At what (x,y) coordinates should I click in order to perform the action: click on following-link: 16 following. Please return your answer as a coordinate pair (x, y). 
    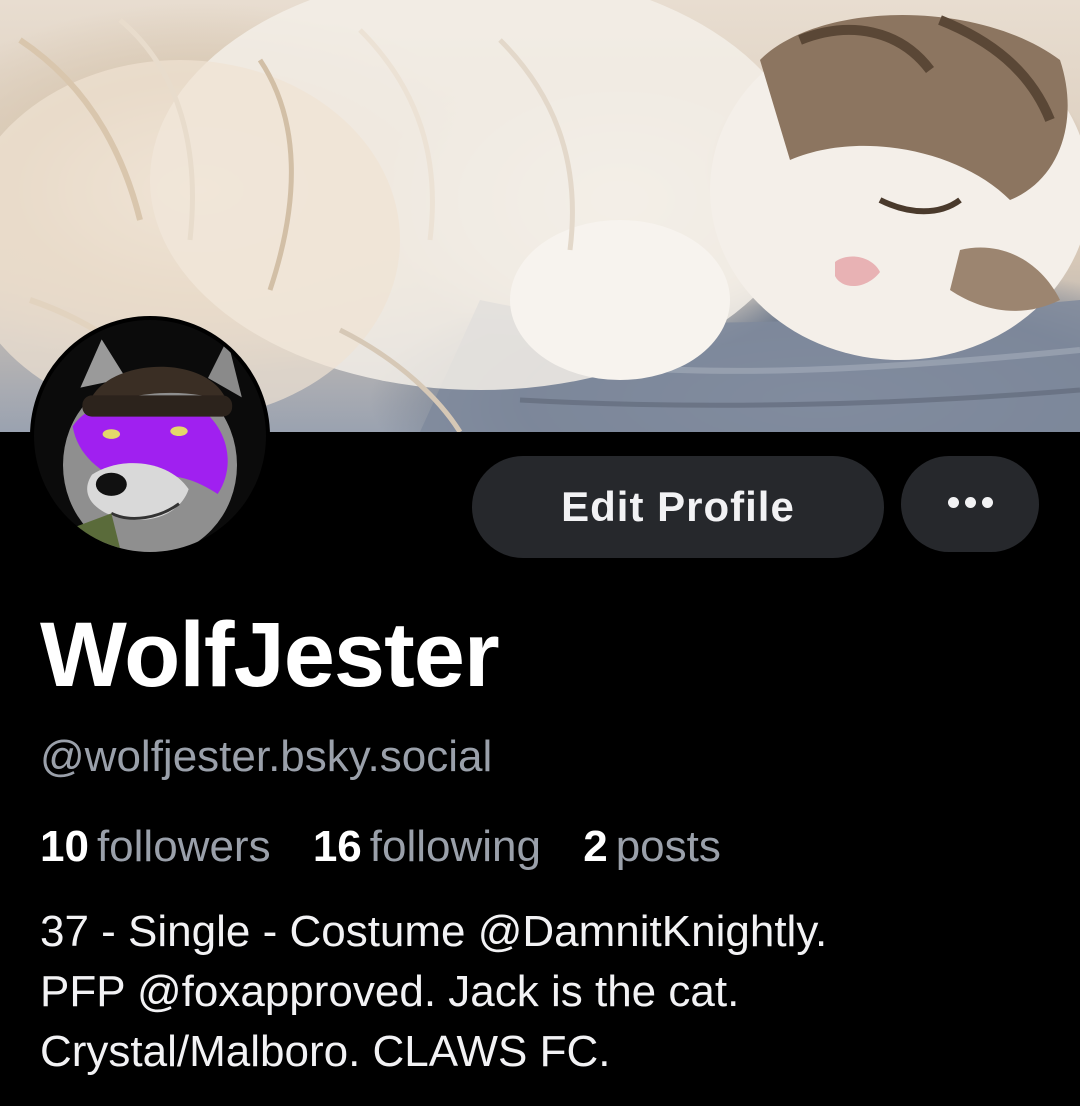
    Looking at the image, I should click on (427, 847).